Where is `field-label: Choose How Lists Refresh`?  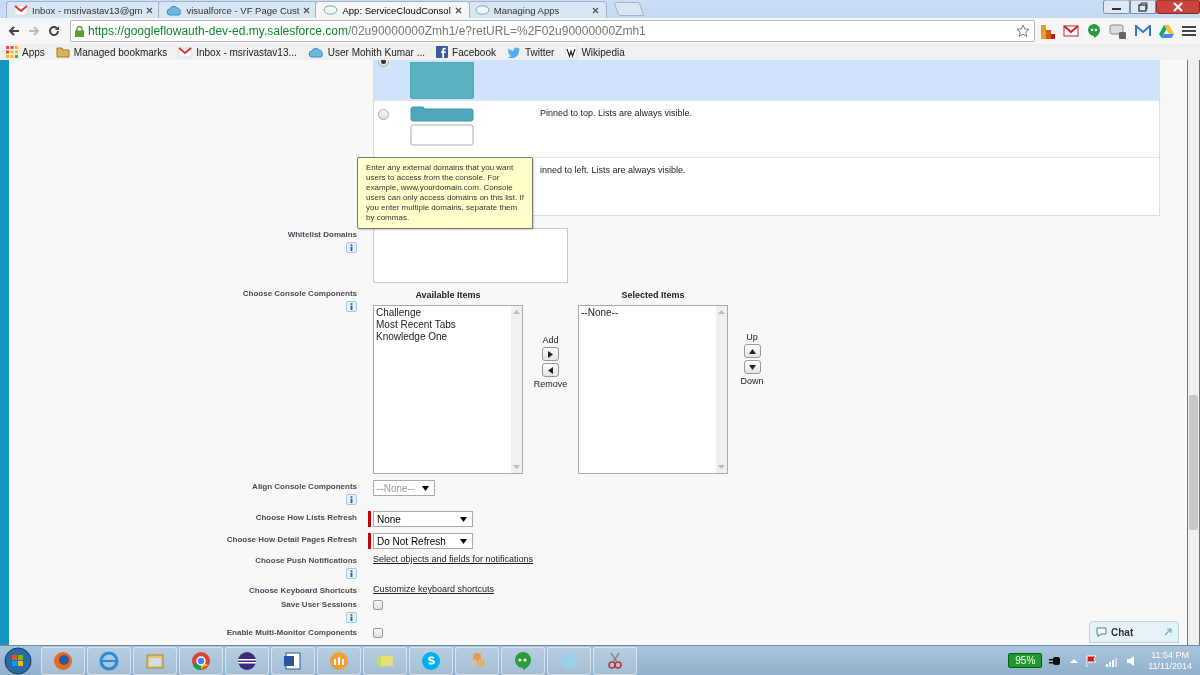 field-label: Choose How Lists Refresh is located at coordinates (306, 517).